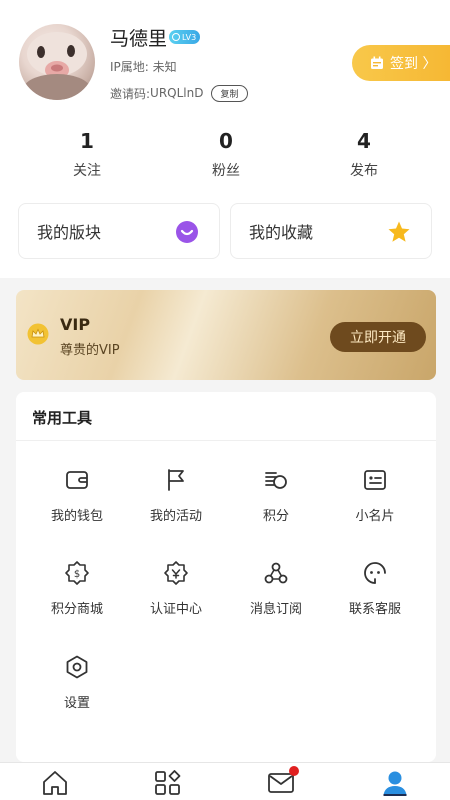  Describe the element at coordinates (281, 232) in the screenshot. I see `my-favorites-label: 我的收藏` at that location.